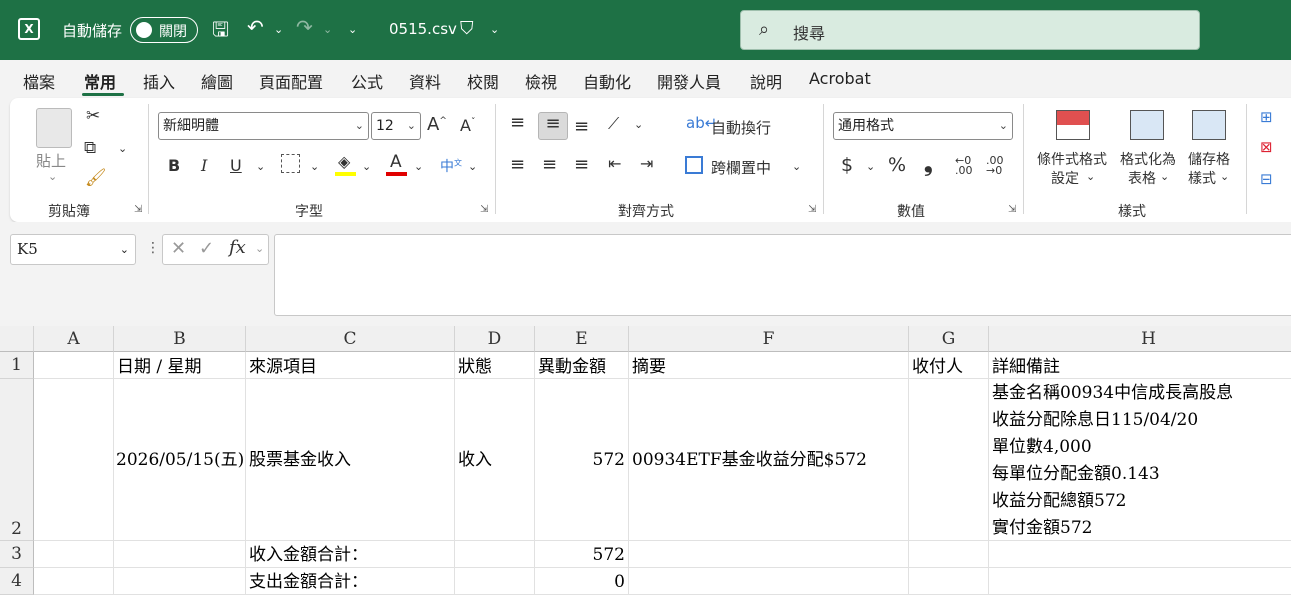 The height and width of the screenshot is (596, 1291). Describe the element at coordinates (870, 166) in the screenshot. I see `currency-dropdown-icon: ⌄` at that location.